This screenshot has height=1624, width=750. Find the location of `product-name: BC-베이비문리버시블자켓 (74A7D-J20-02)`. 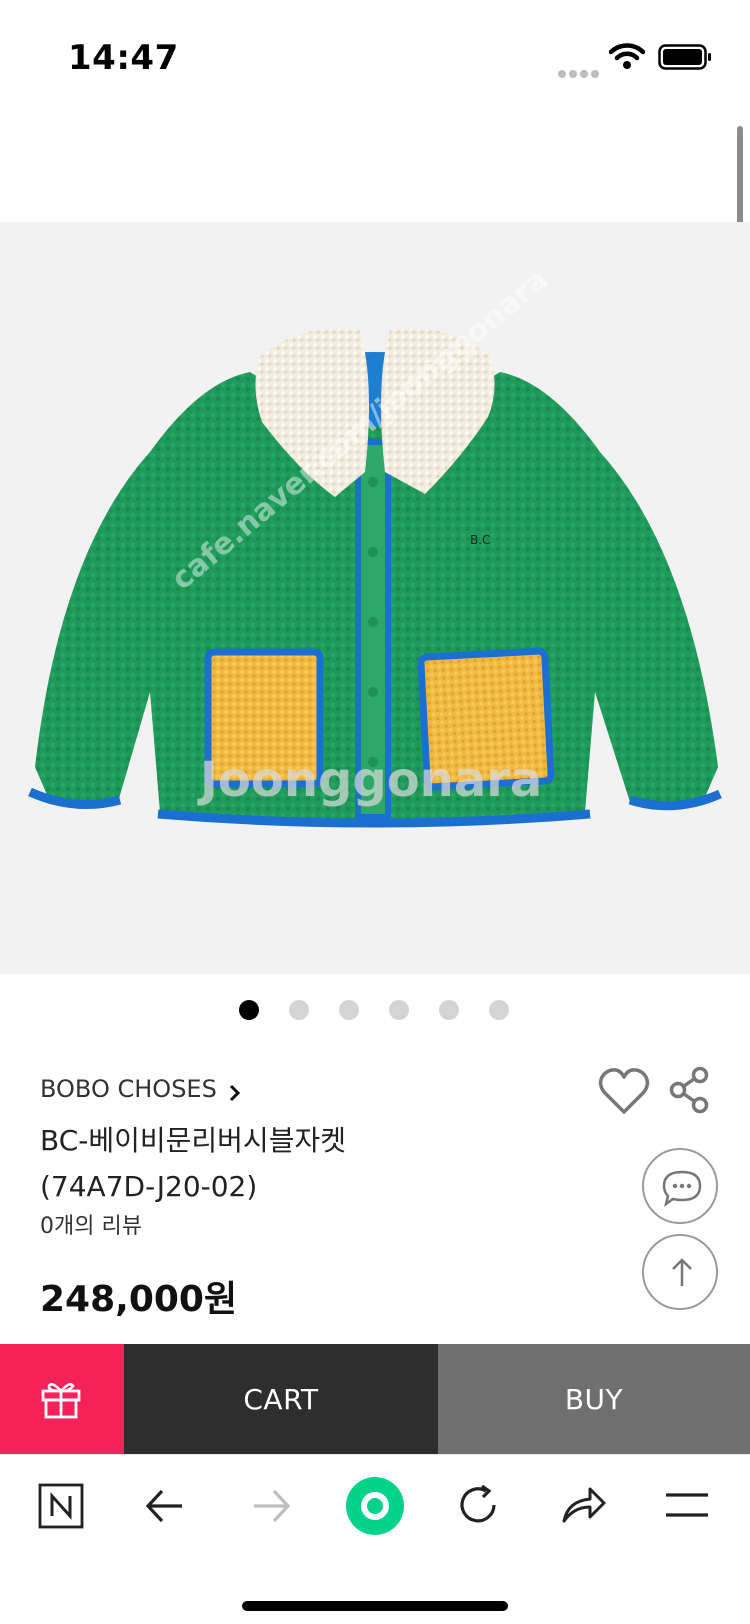

product-name: BC-베이비문리버시블자켓 (74A7D-J20-02) is located at coordinates (320, 1164).